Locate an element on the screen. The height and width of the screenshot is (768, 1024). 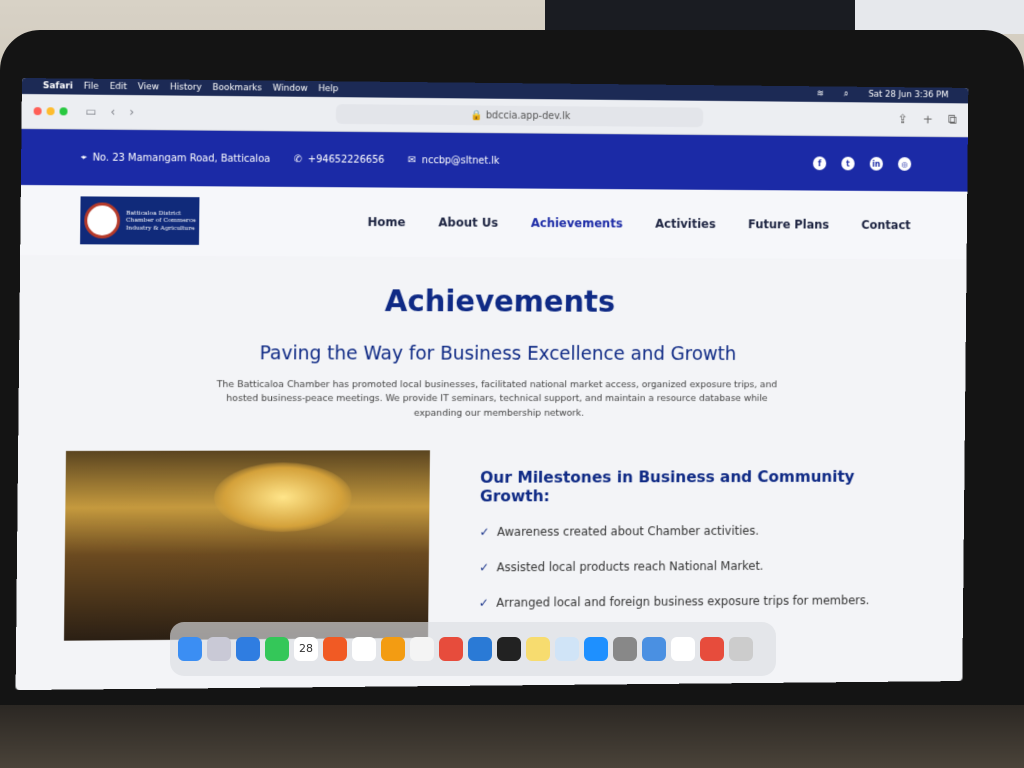
hall-photo is located at coordinates (247, 545).